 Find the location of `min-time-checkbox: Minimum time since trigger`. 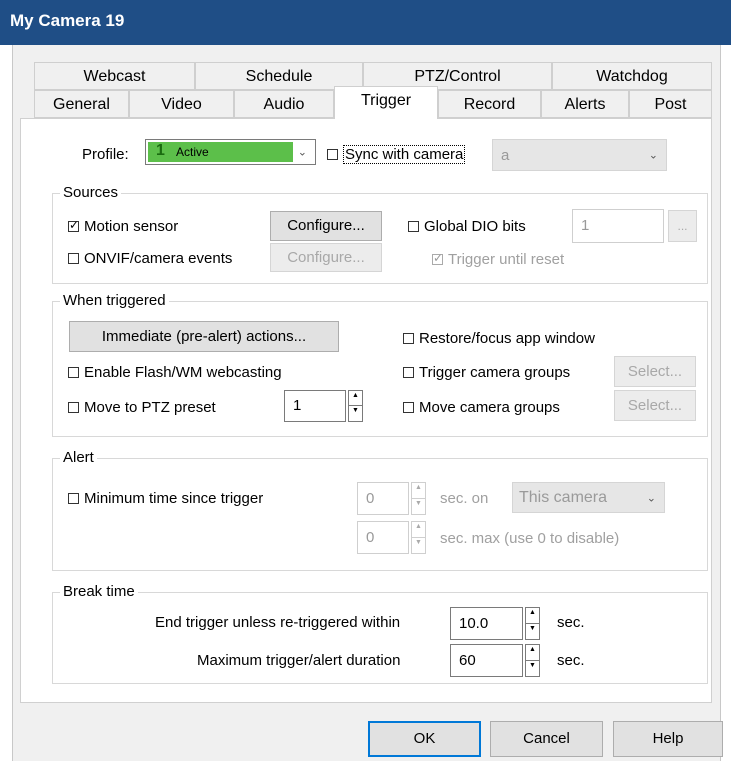

min-time-checkbox: Minimum time since trigger is located at coordinates (165, 498).